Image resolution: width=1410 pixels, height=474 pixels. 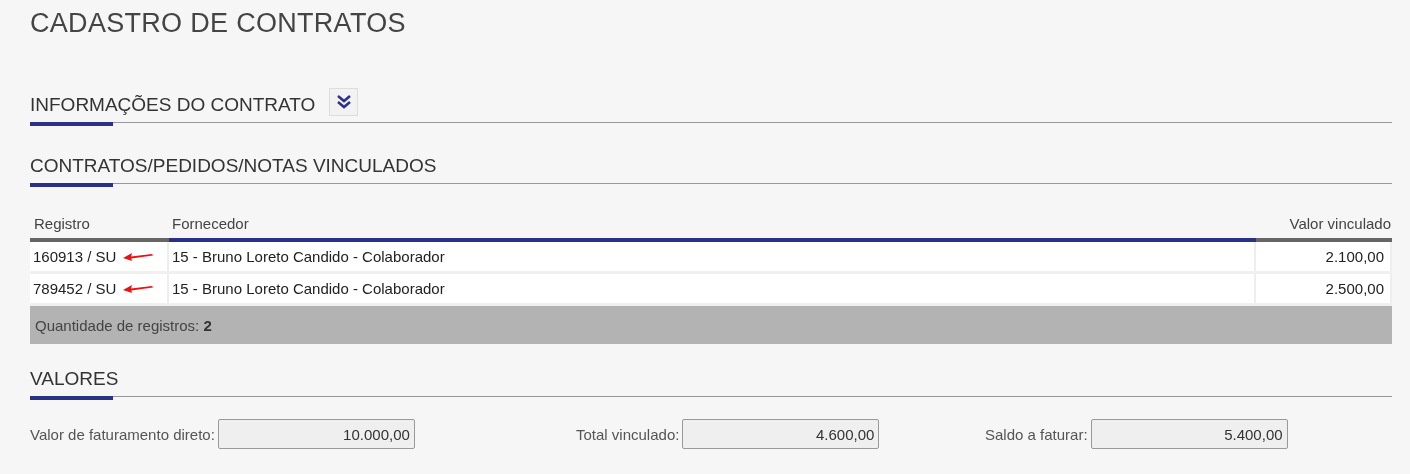 What do you see at coordinates (123, 325) in the screenshot?
I see `record-count: Quantidade de registros: 2` at bounding box center [123, 325].